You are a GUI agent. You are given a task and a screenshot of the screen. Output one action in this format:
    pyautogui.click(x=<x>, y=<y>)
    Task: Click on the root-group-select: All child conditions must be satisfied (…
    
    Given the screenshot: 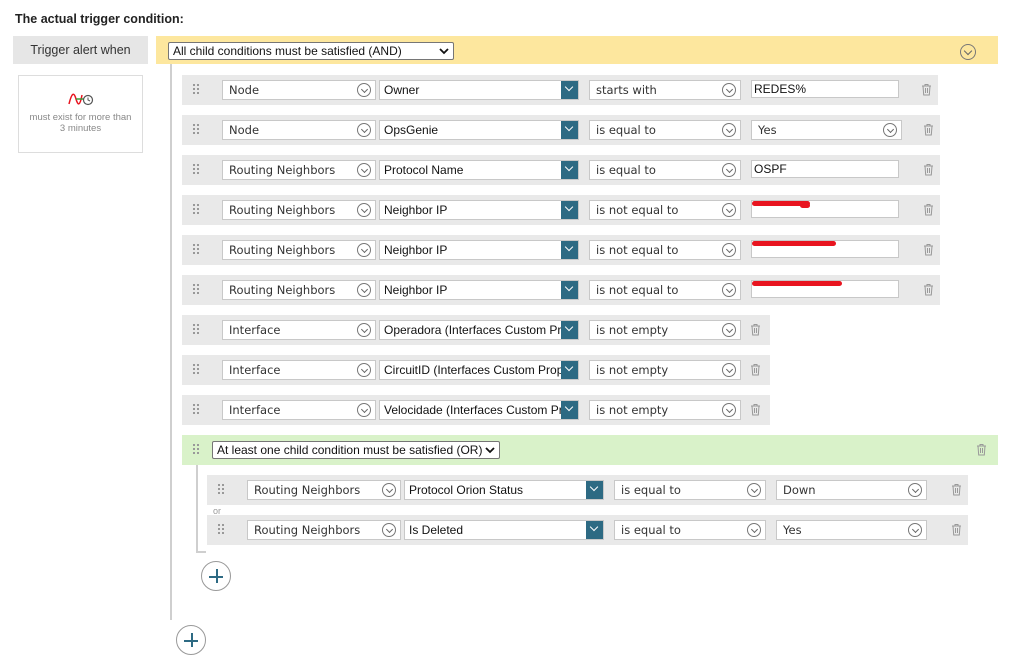 What is the action you would take?
    pyautogui.click(x=311, y=51)
    